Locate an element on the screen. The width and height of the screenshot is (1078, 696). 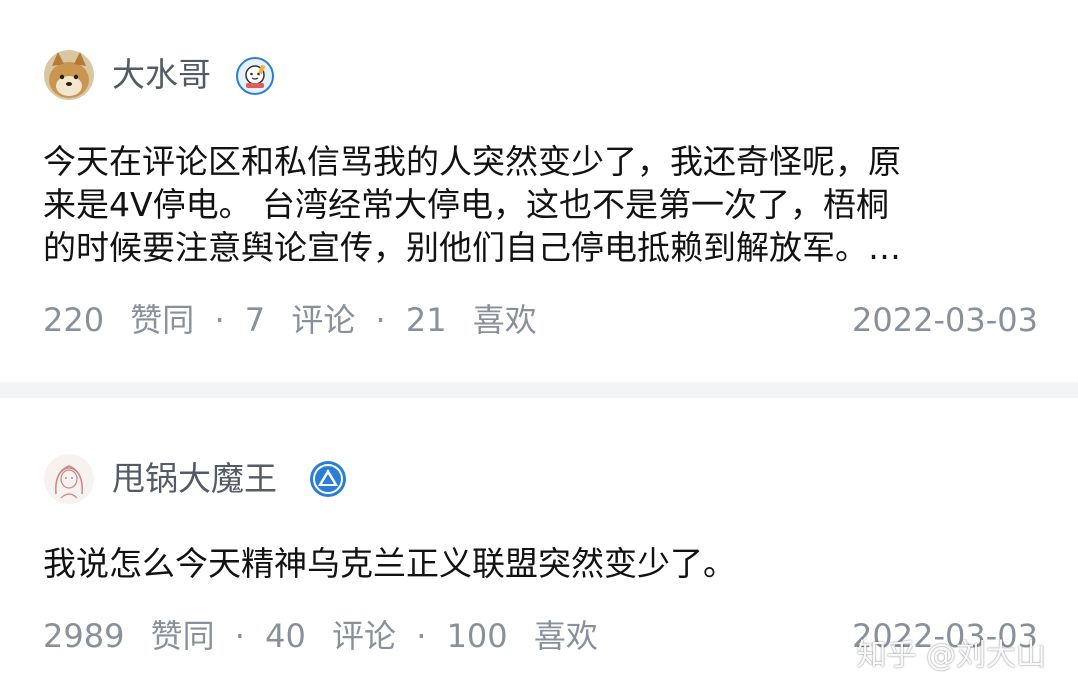
favorites-count: 21 is located at coordinates (426, 320).